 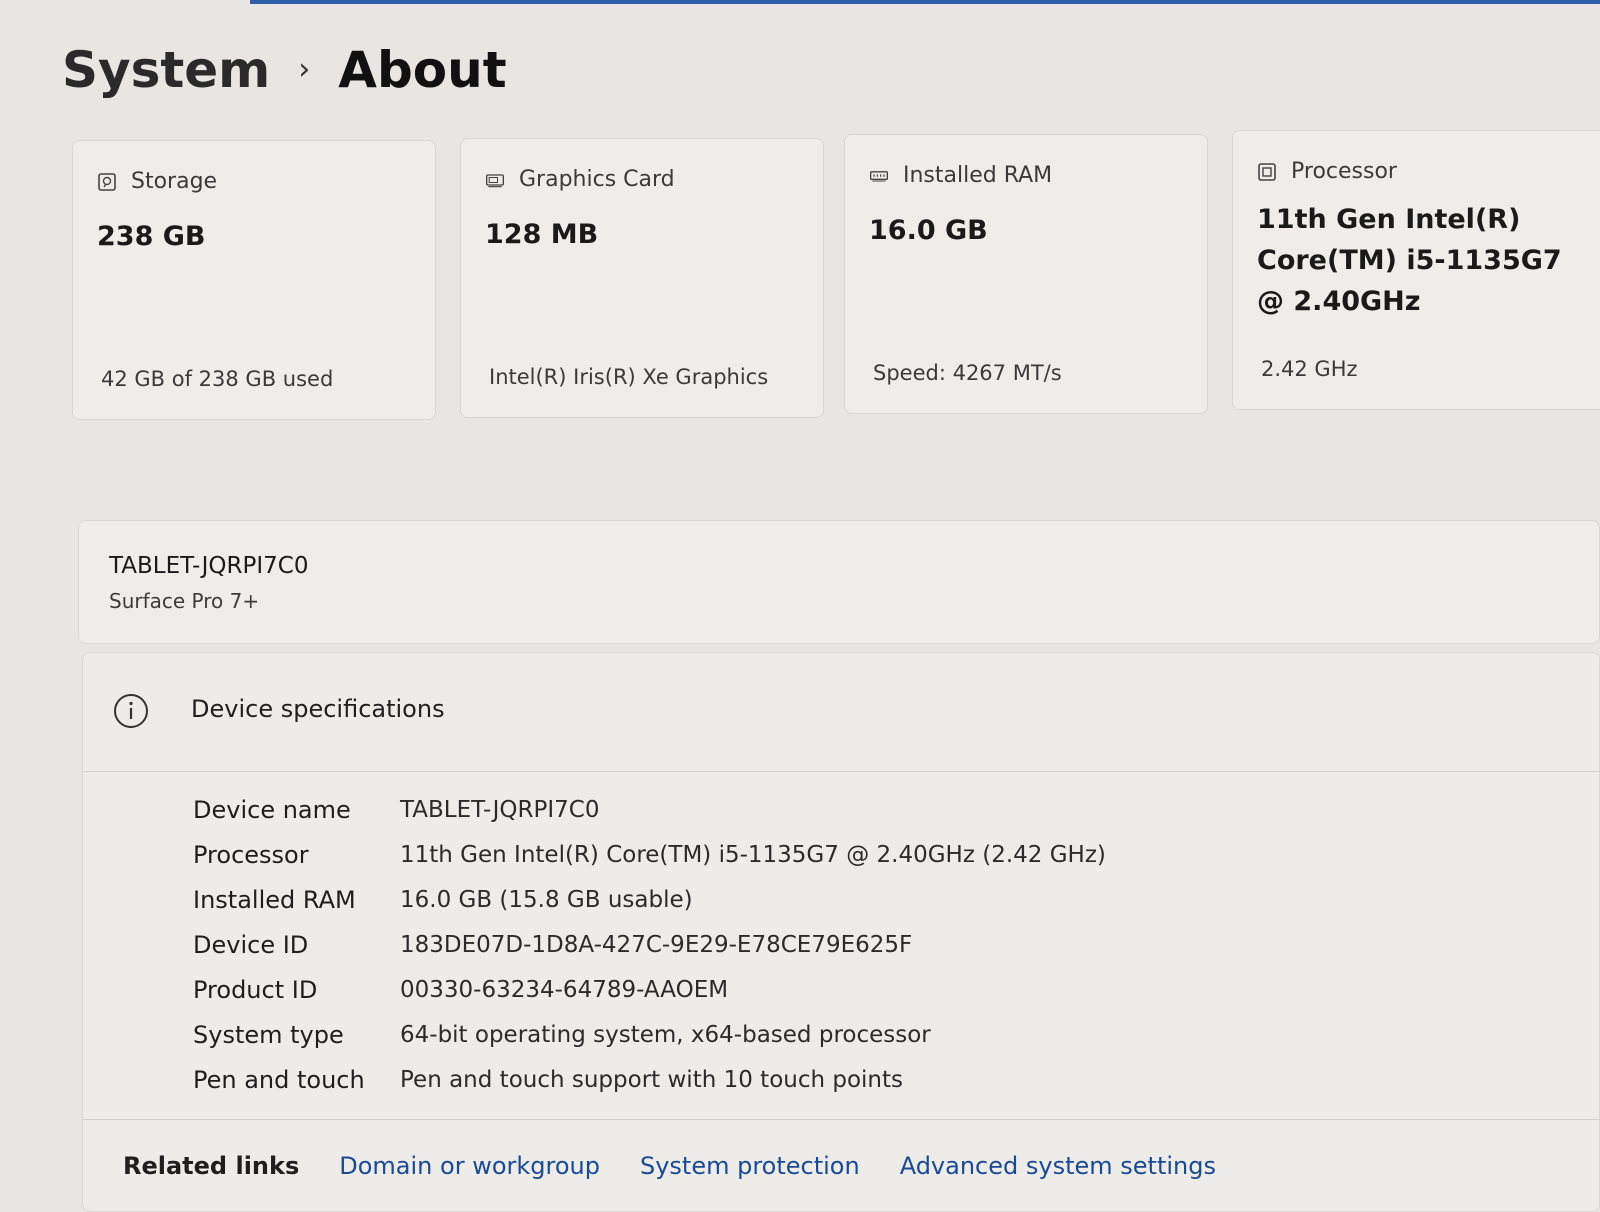 I want to click on device-name: TABLET-JQRPI7C0, so click(x=209, y=566).